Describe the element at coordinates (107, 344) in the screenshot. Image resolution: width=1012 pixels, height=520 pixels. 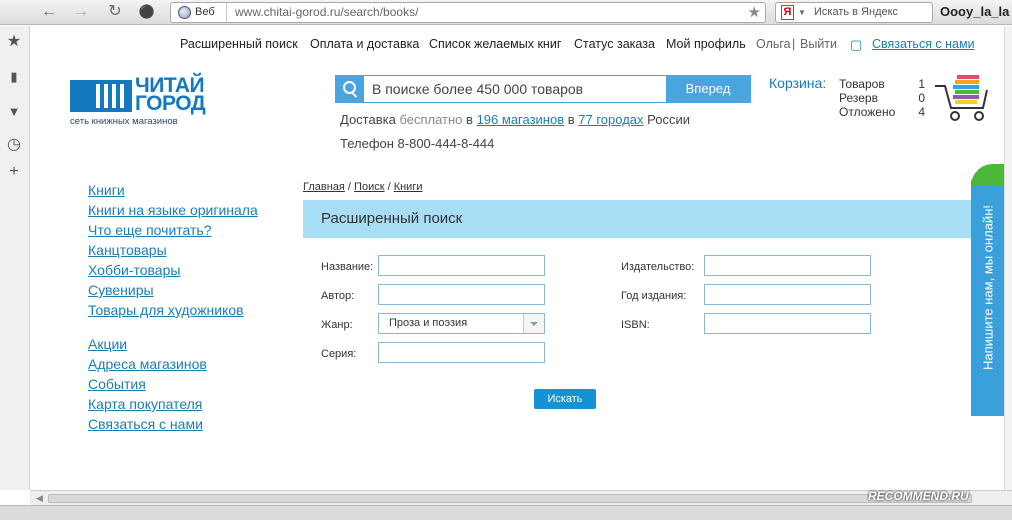
I see `menu-promotions: Акции` at that location.